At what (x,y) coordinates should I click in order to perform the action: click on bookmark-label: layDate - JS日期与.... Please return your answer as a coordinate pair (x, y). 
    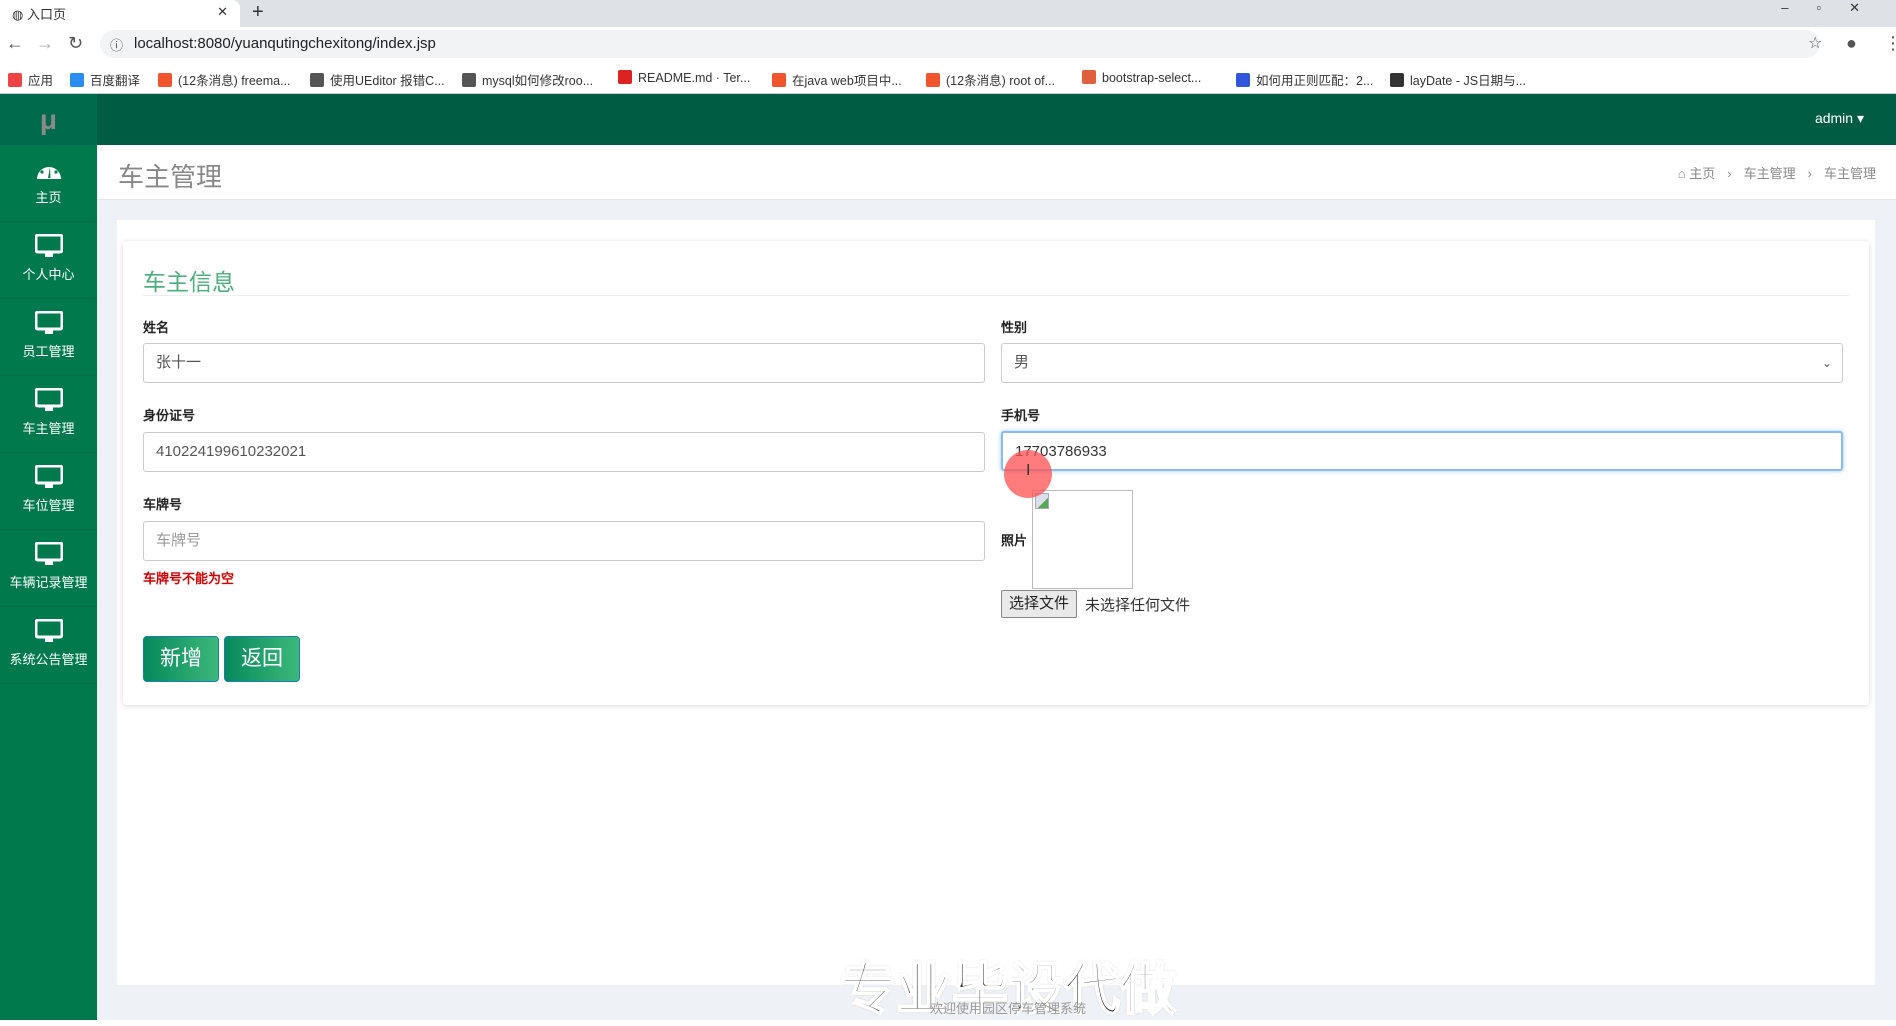
    Looking at the image, I should click on (1468, 81).